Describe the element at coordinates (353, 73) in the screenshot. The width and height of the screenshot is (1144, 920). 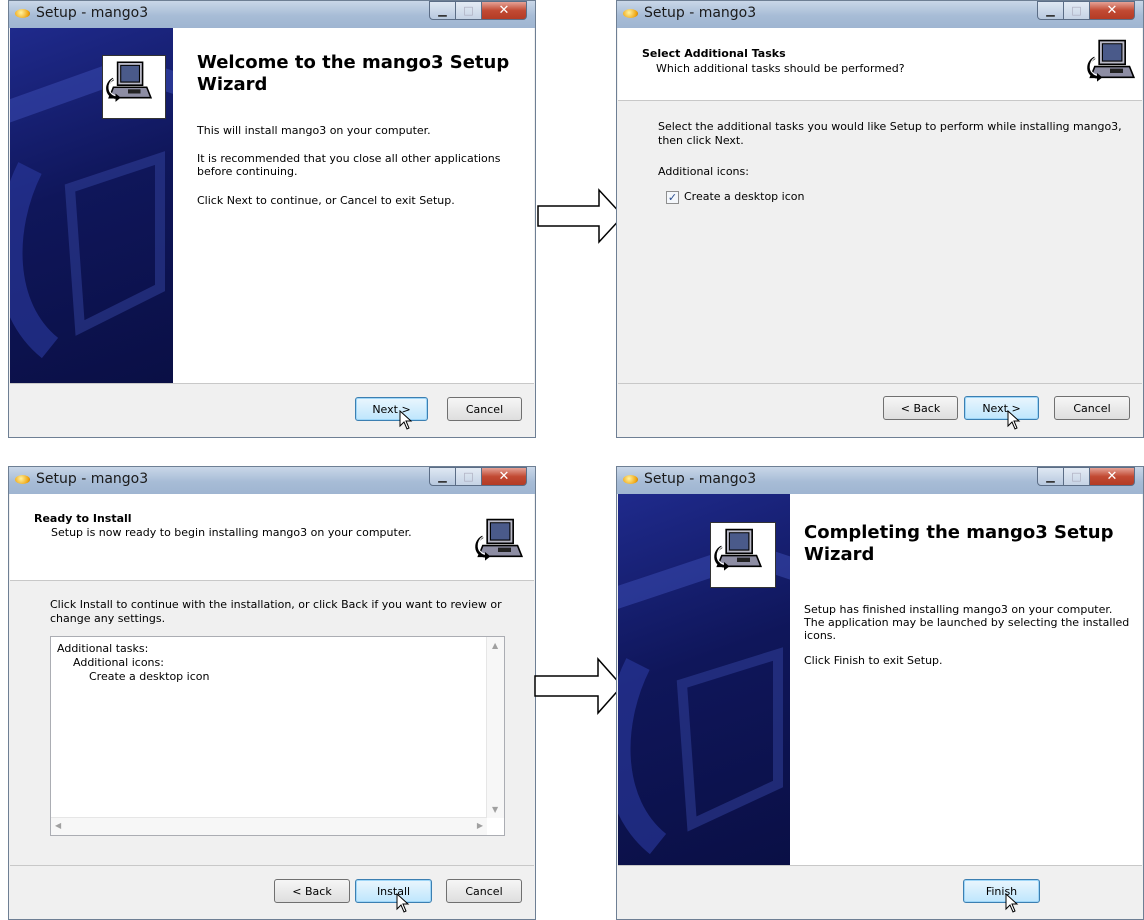
I see `welcome-heading: Welcome to the mango3 Setup Wizard` at that location.